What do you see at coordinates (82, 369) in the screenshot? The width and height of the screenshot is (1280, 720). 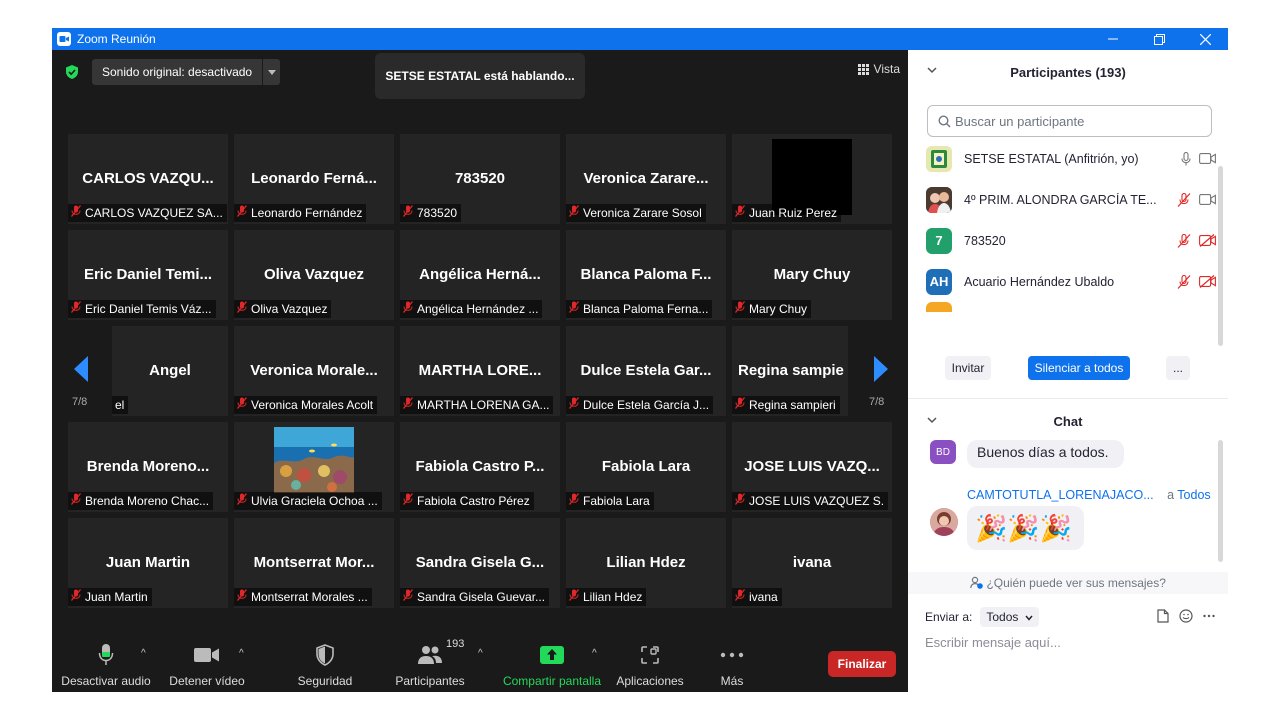 I see `previous-page-arrow-icon` at bounding box center [82, 369].